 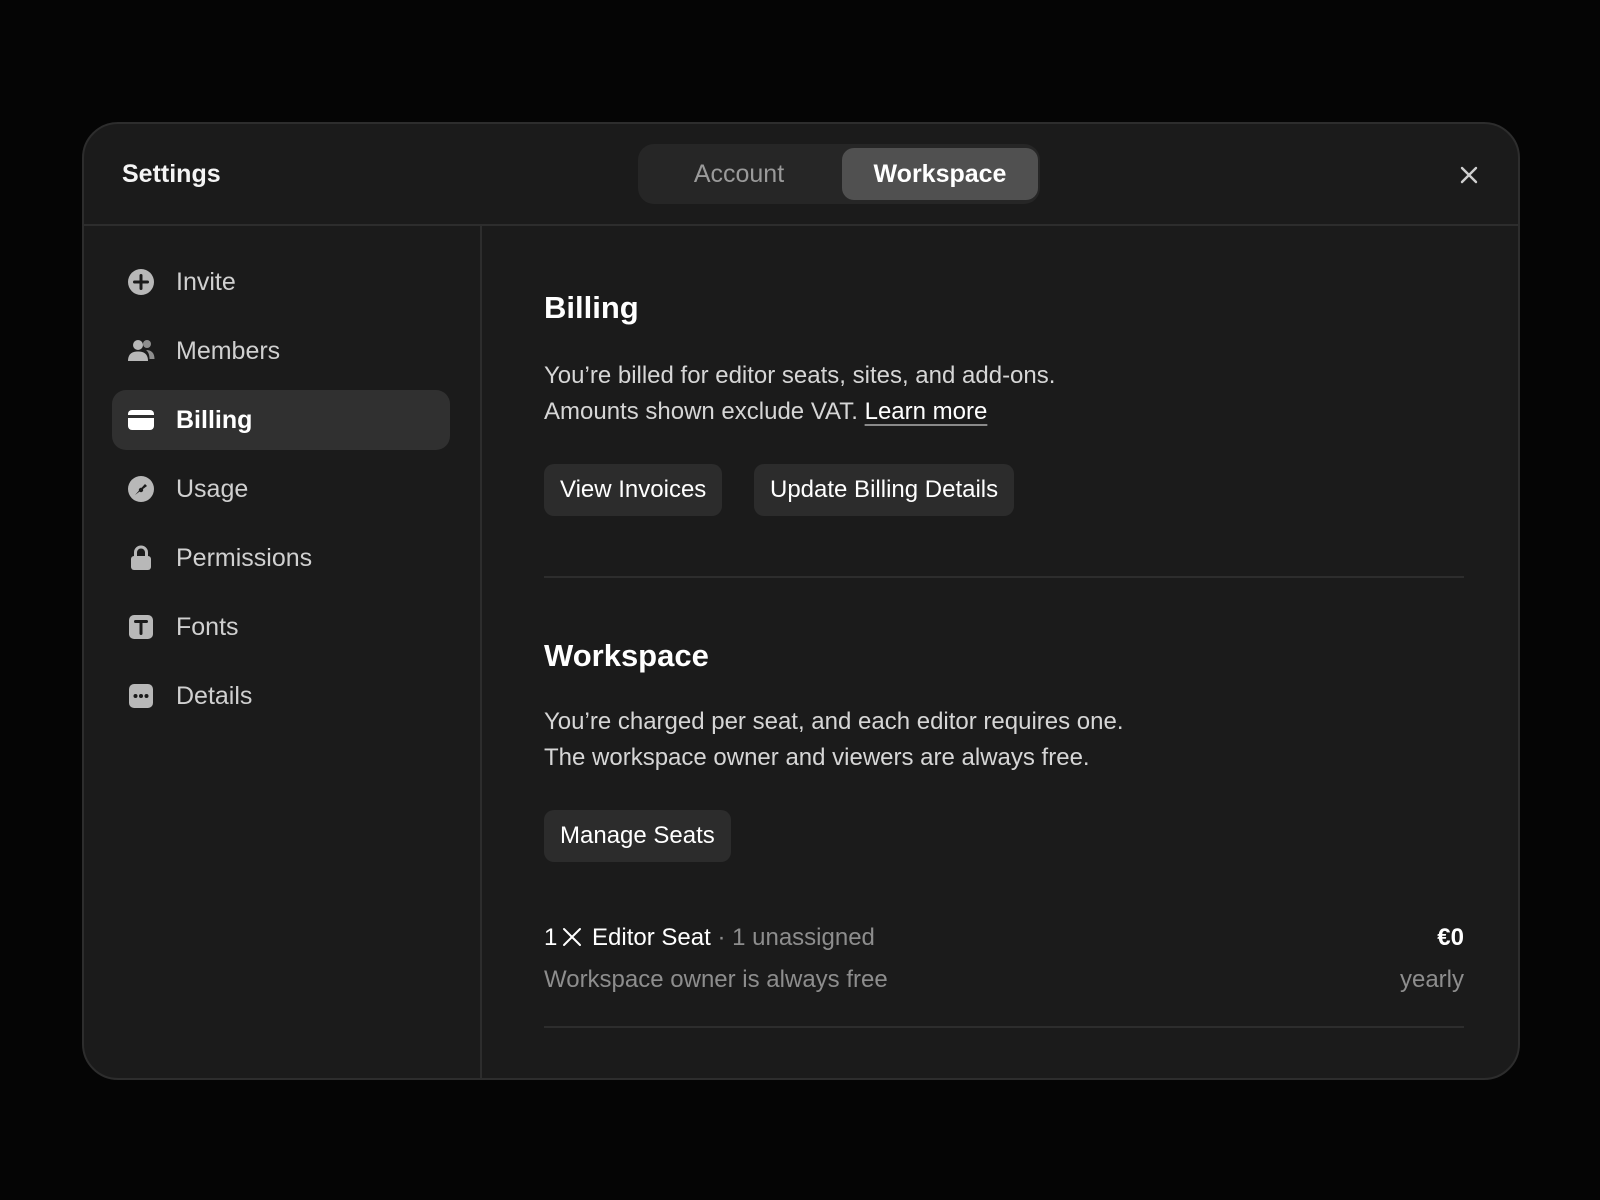 I want to click on billing-description-line-2: Amounts shown exclude VAT. Learn more, so click(x=799, y=412).